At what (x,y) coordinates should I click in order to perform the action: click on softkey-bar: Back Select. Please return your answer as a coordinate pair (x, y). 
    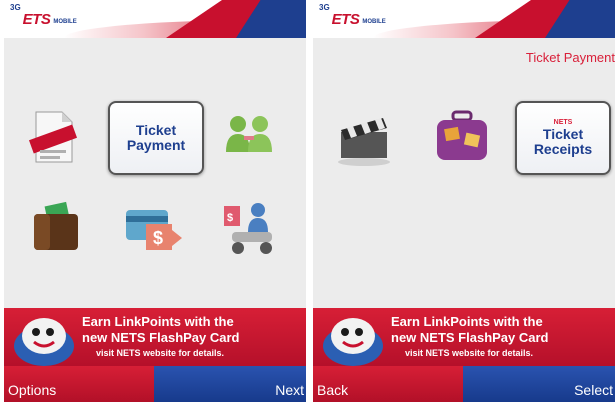
    Looking at the image, I should click on (464, 384).